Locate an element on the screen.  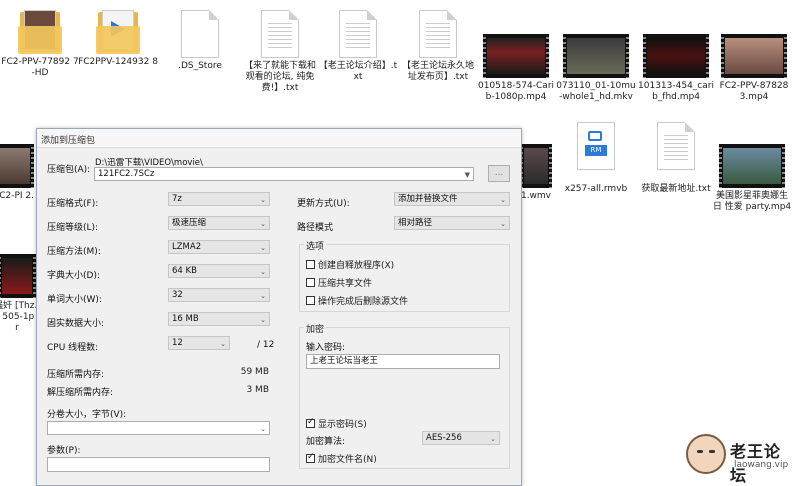
dialog-title: 添加到压缩包 is located at coordinates (68, 141).